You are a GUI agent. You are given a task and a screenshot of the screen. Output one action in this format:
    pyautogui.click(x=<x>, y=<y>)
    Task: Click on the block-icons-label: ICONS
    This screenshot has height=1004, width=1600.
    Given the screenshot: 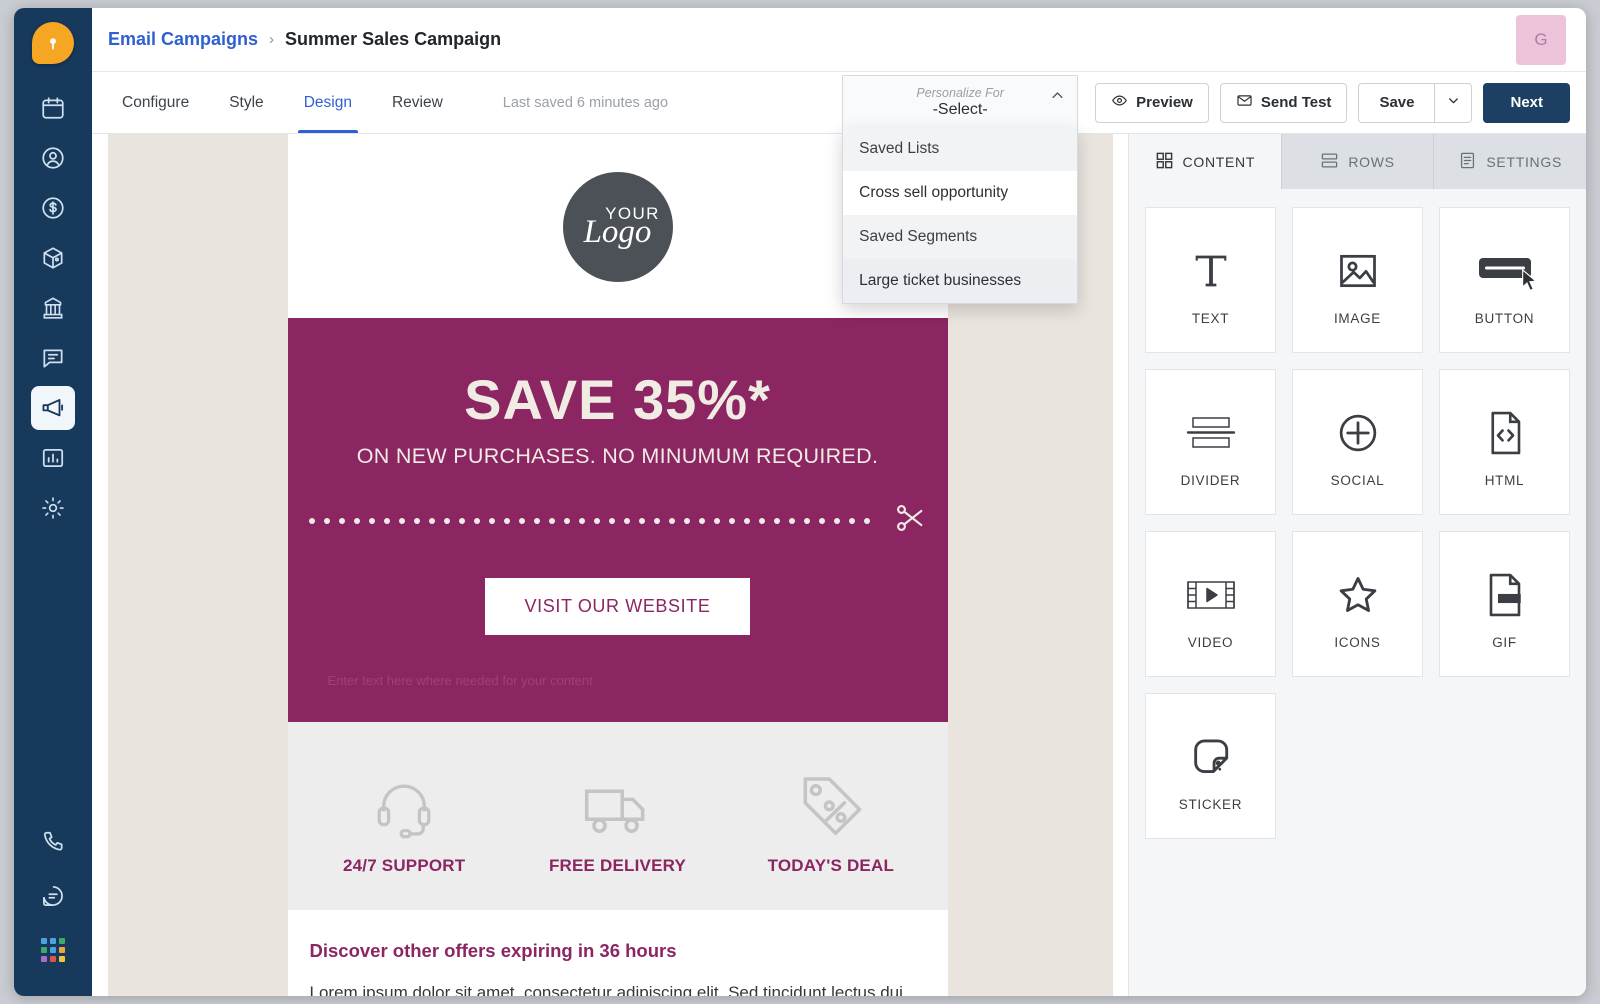 What is the action you would take?
    pyautogui.click(x=1357, y=642)
    